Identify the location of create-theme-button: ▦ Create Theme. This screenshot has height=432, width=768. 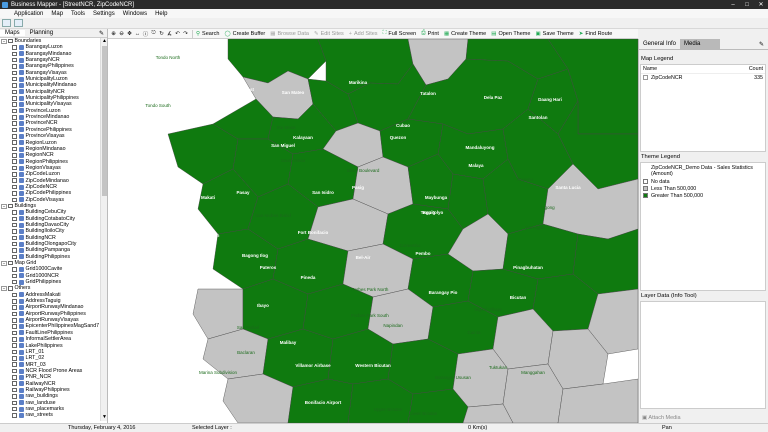
(466, 34).